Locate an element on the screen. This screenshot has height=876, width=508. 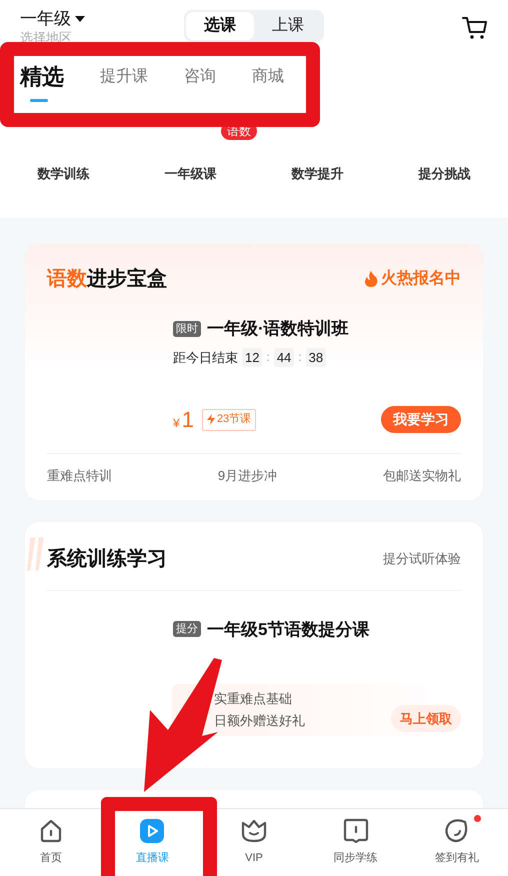
countdown-digits: 38 is located at coordinates (316, 357).